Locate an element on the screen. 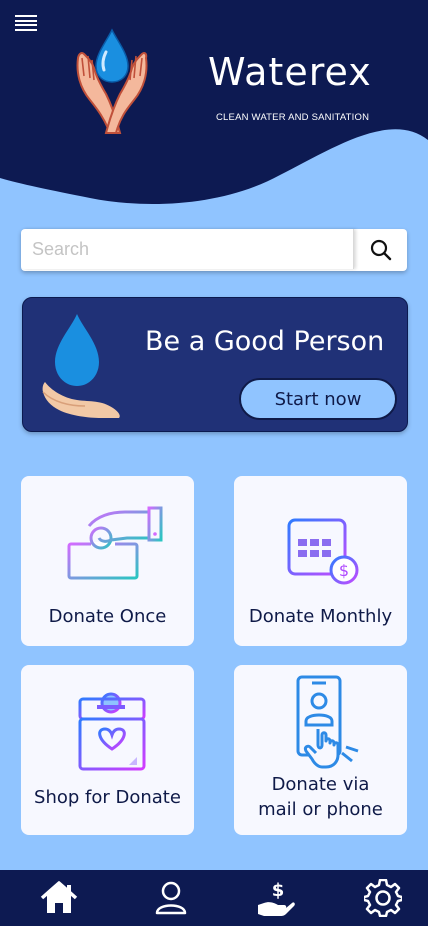  donate-once-card: Donate Once is located at coordinates (107, 561).